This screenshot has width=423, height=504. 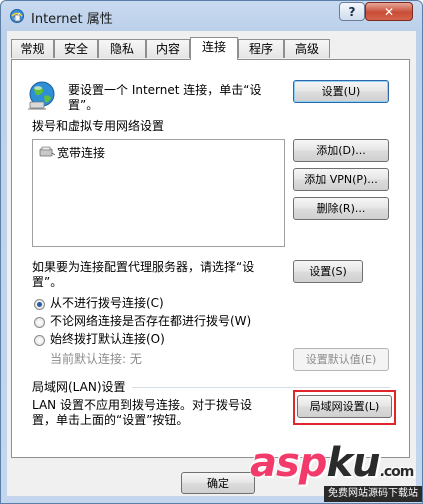 I want to click on lan-settings-highlight, so click(x=344, y=407).